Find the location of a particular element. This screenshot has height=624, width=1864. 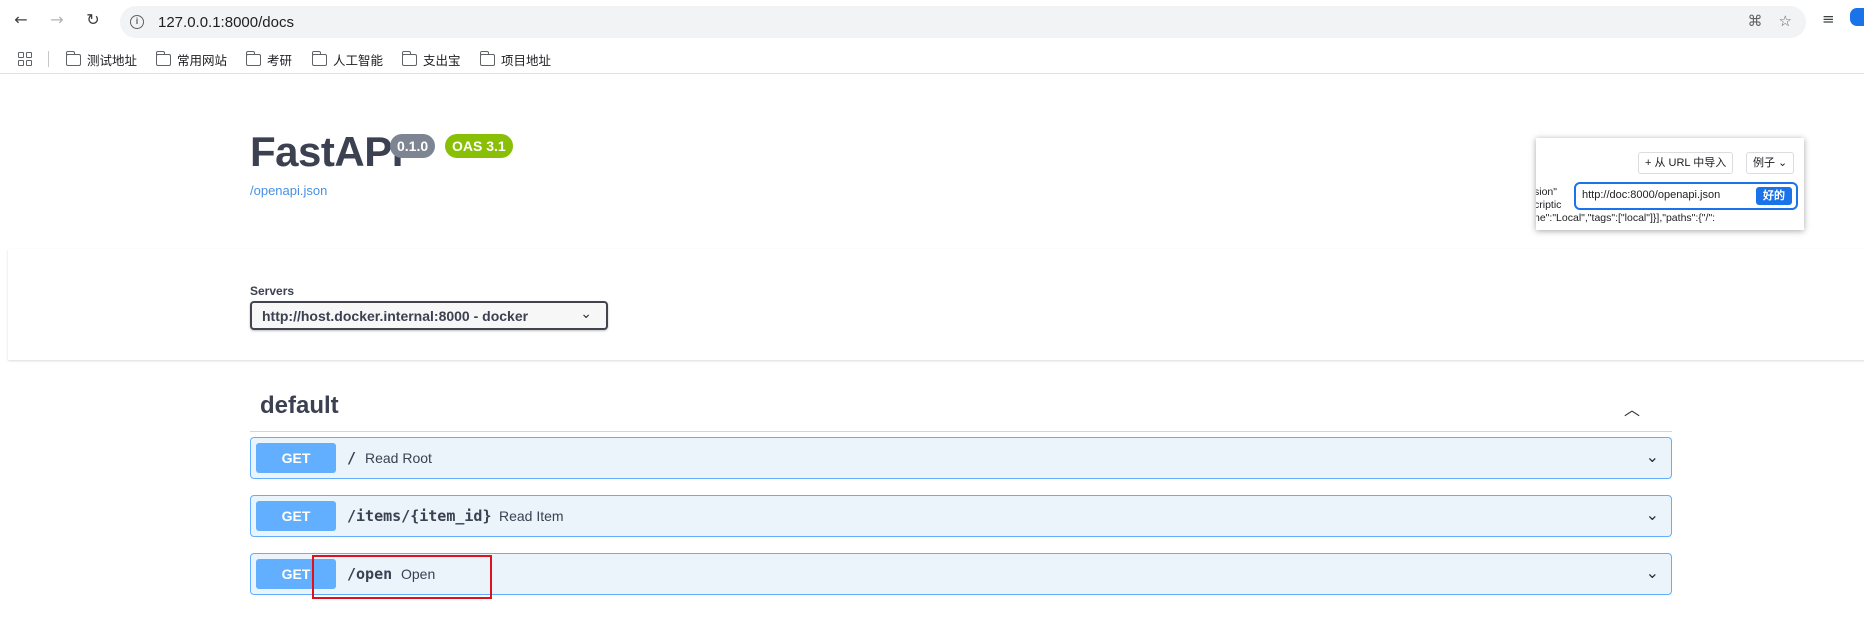

bookmarks-divider is located at coordinates (48, 59).